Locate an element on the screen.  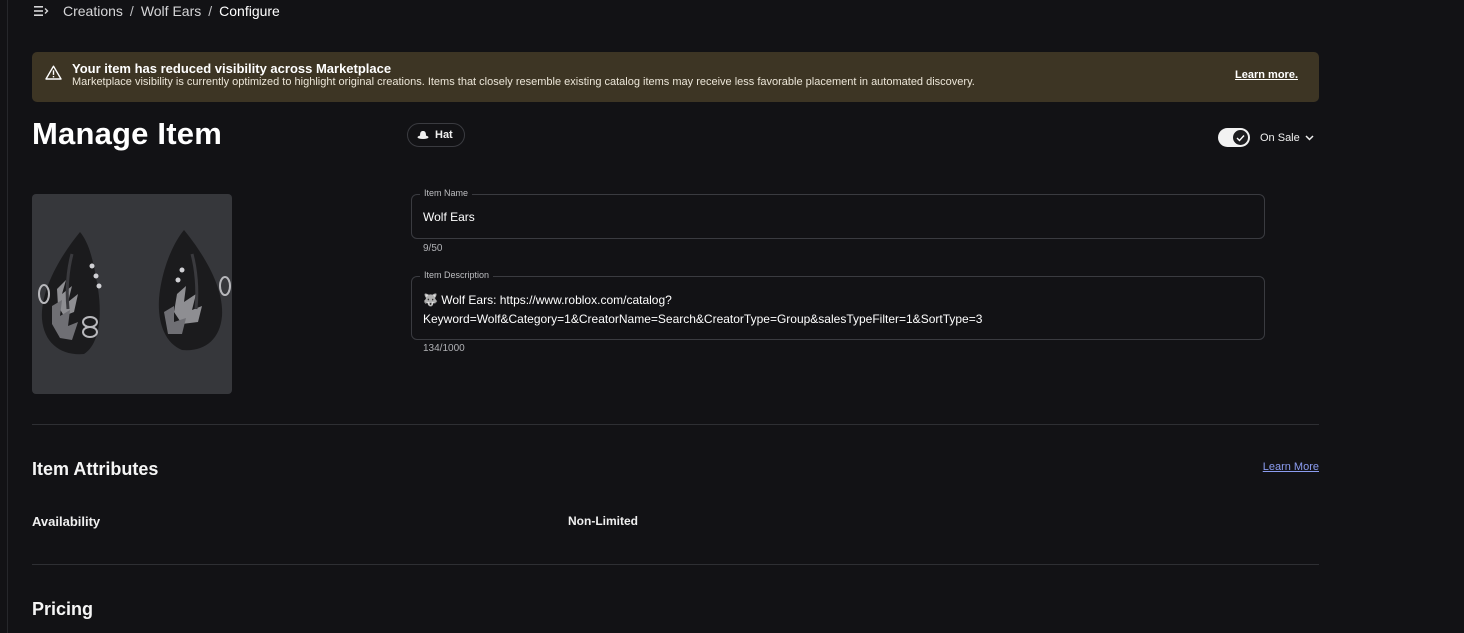
item-name-field: Item Name Wolf Ears is located at coordinates (838, 213).